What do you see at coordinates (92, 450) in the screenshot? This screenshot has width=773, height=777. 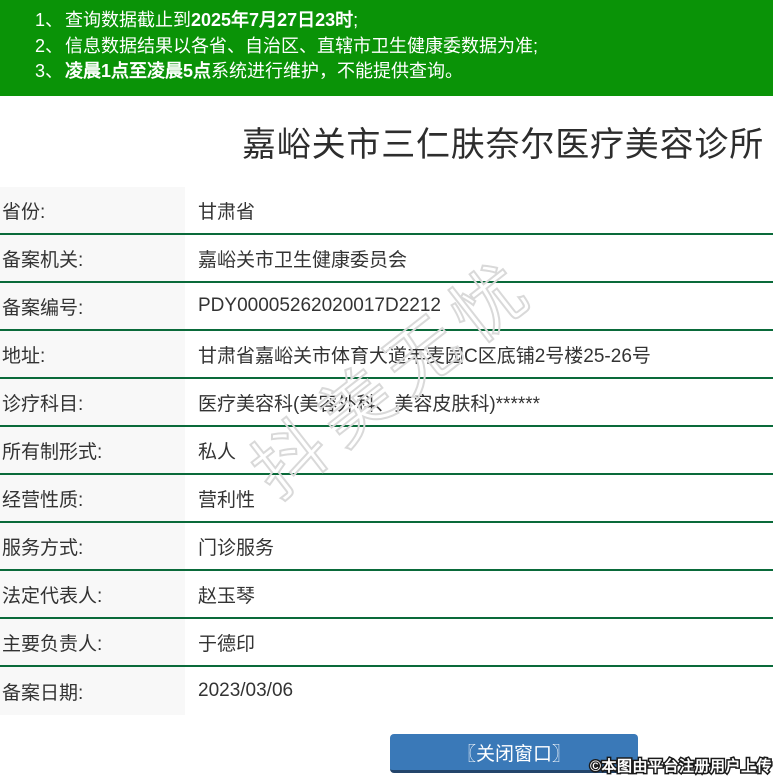 I see `row-label: 所有制形式:` at bounding box center [92, 450].